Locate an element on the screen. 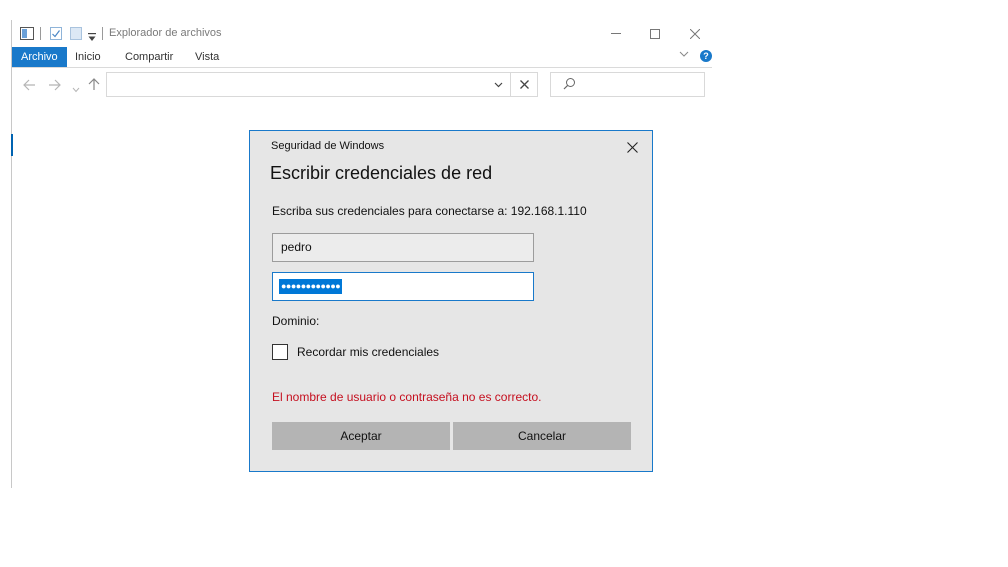  expand-ribbon-icon is located at coordinates (684, 55).